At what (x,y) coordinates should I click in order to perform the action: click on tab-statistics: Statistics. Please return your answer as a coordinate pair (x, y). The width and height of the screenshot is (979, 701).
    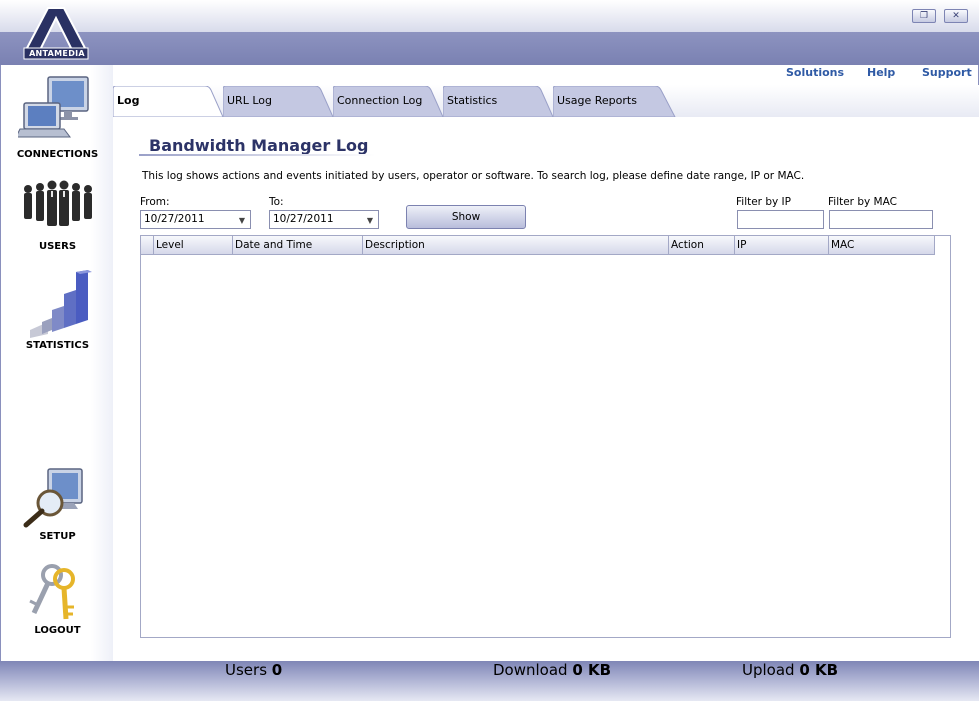
    Looking at the image, I should click on (498, 101).